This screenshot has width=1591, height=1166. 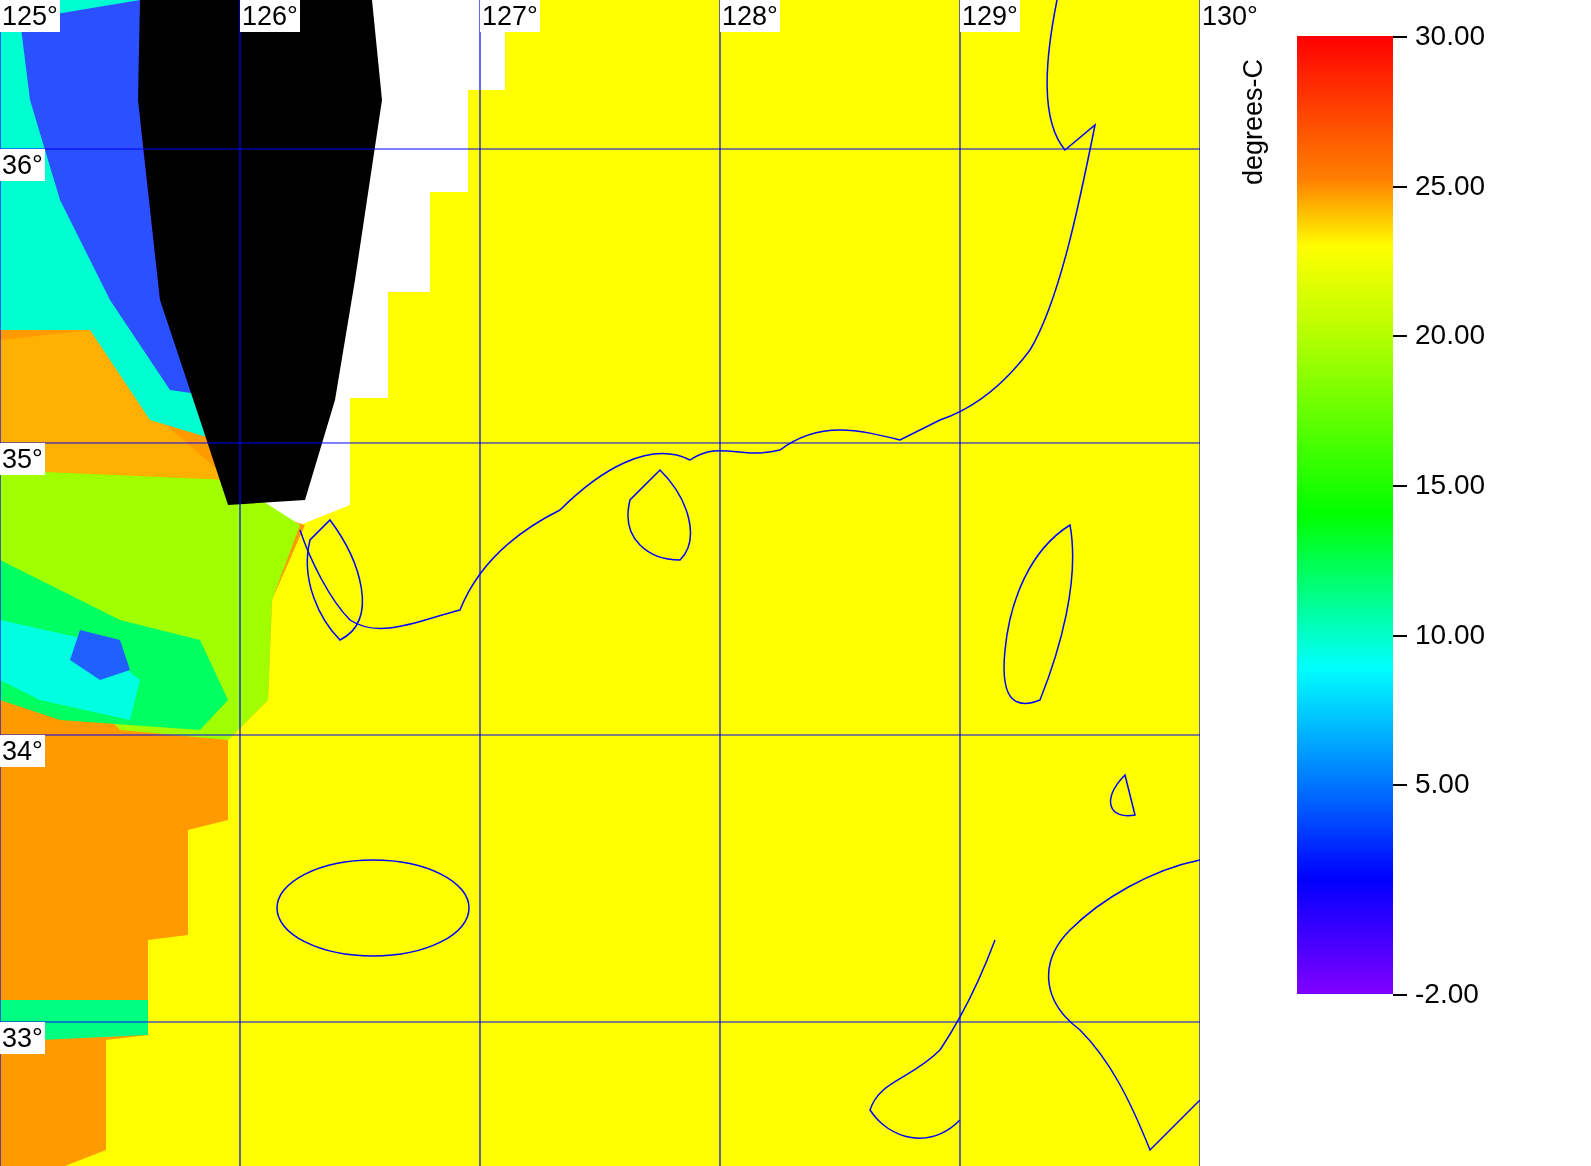 I want to click on colorbar-tick-label: 20.00, so click(x=1450, y=335).